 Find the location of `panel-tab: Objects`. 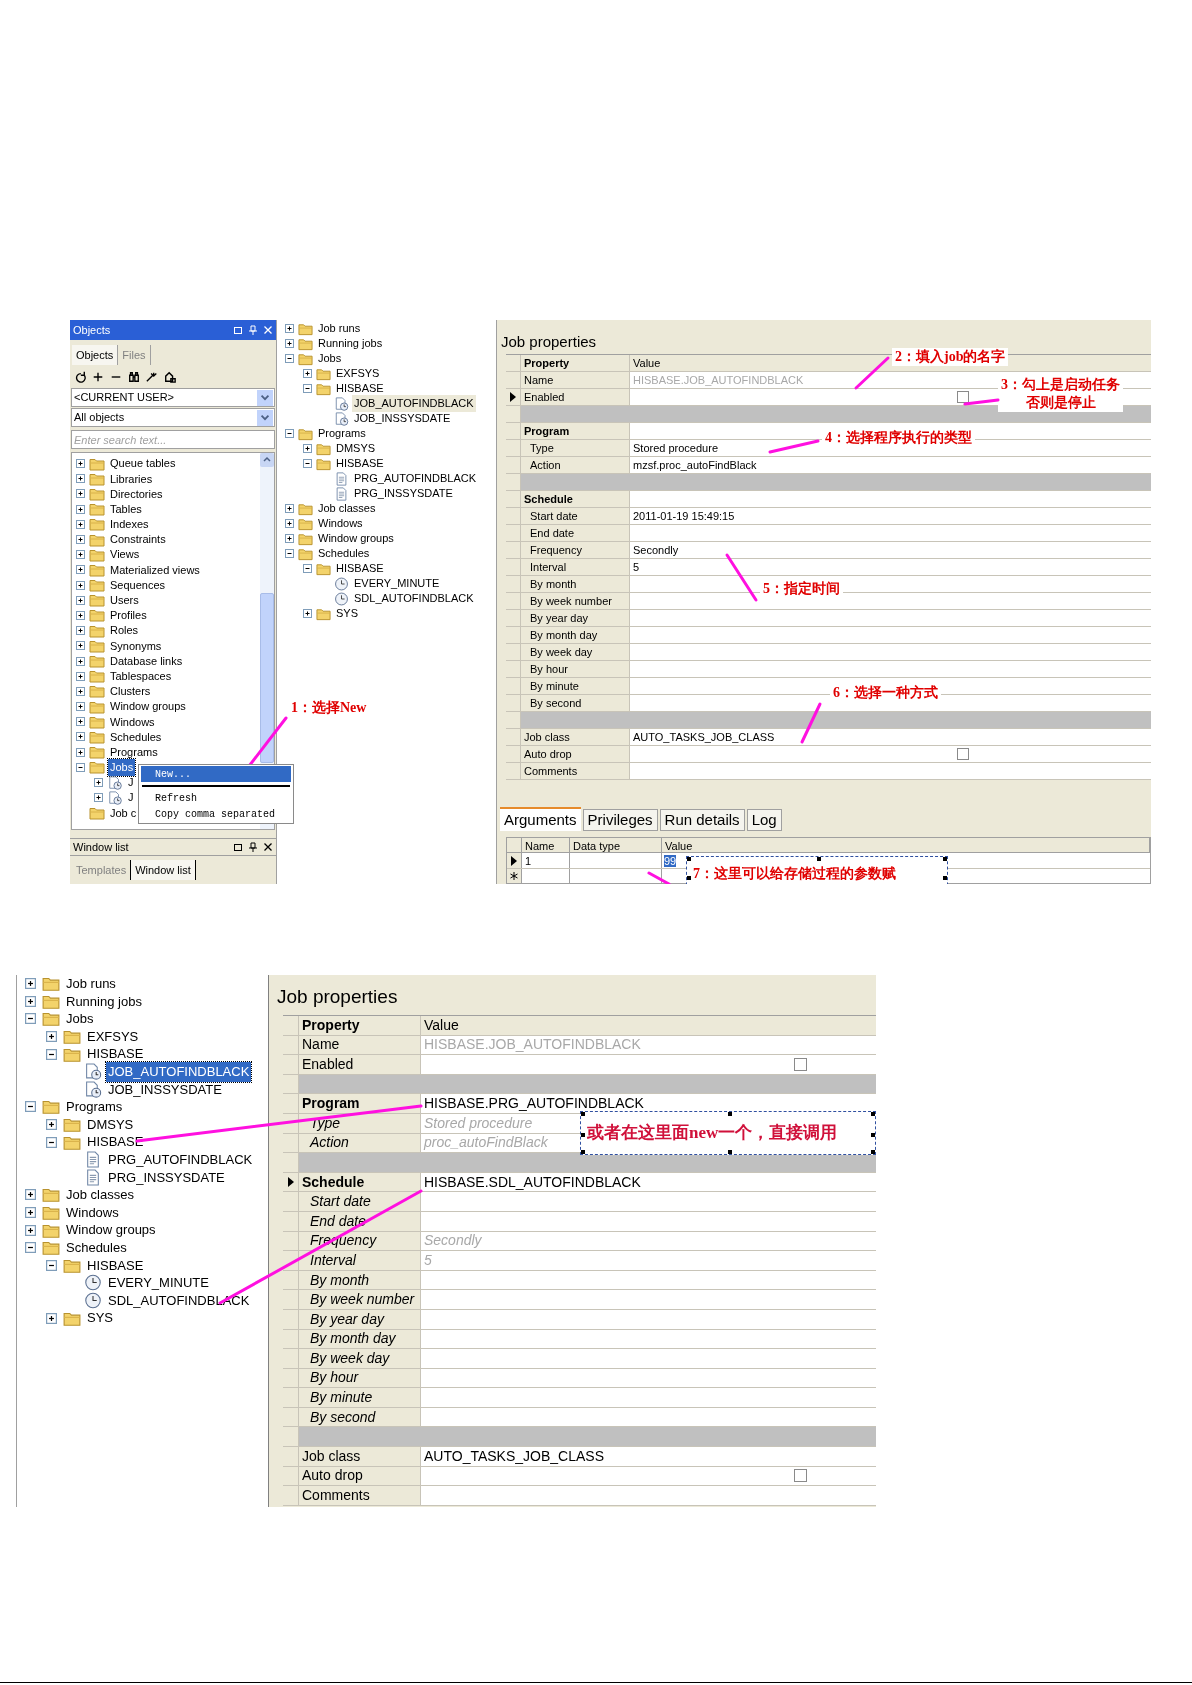

panel-tab: Objects is located at coordinates (95, 355).